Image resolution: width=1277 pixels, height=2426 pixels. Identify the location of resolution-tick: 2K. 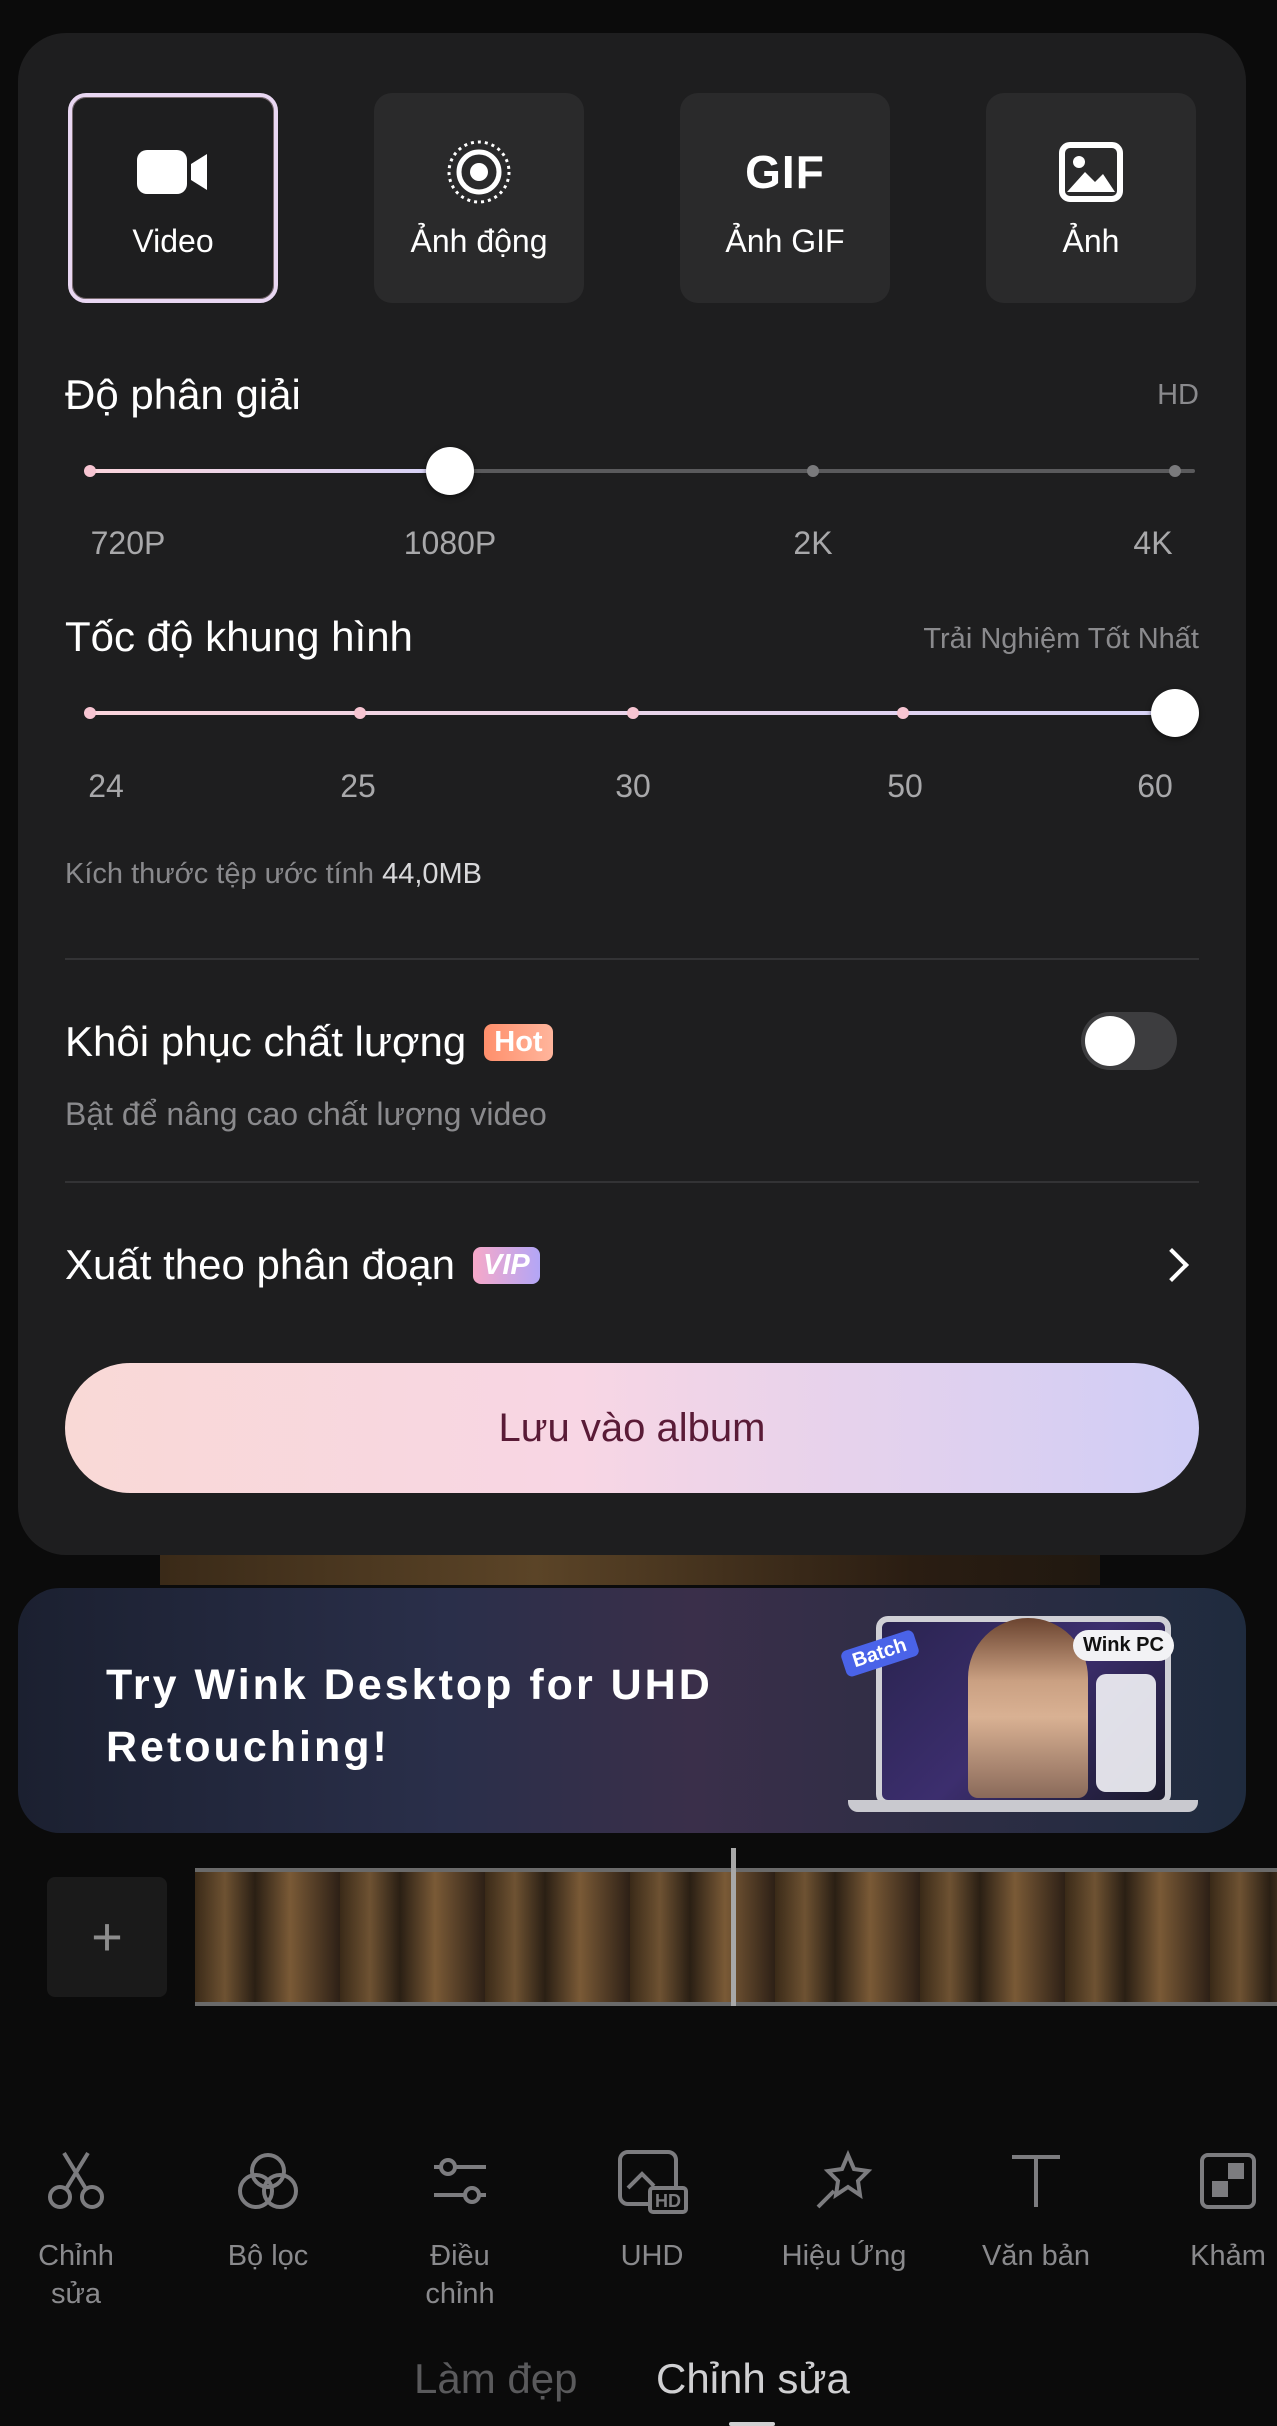
(812, 543).